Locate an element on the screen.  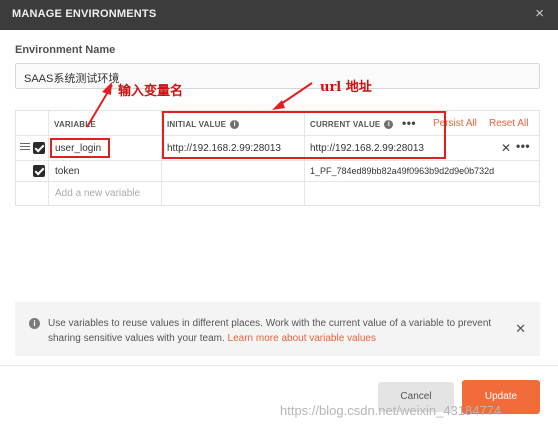
drag-handle-icon is located at coordinates (25, 147).